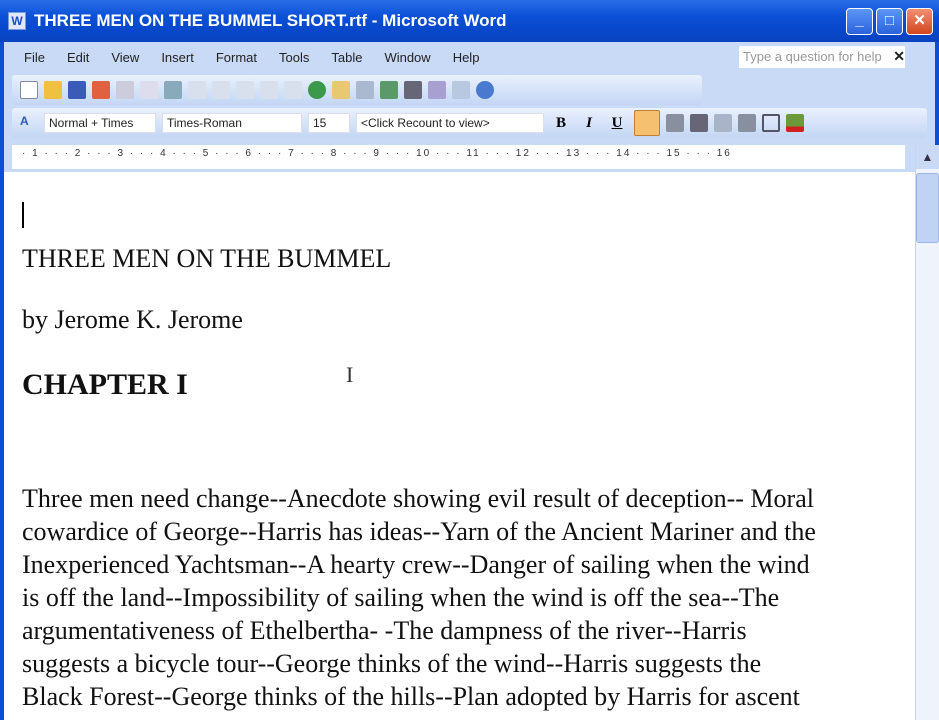 The height and width of the screenshot is (720, 939). I want to click on drawing-icon, so click(437, 90).